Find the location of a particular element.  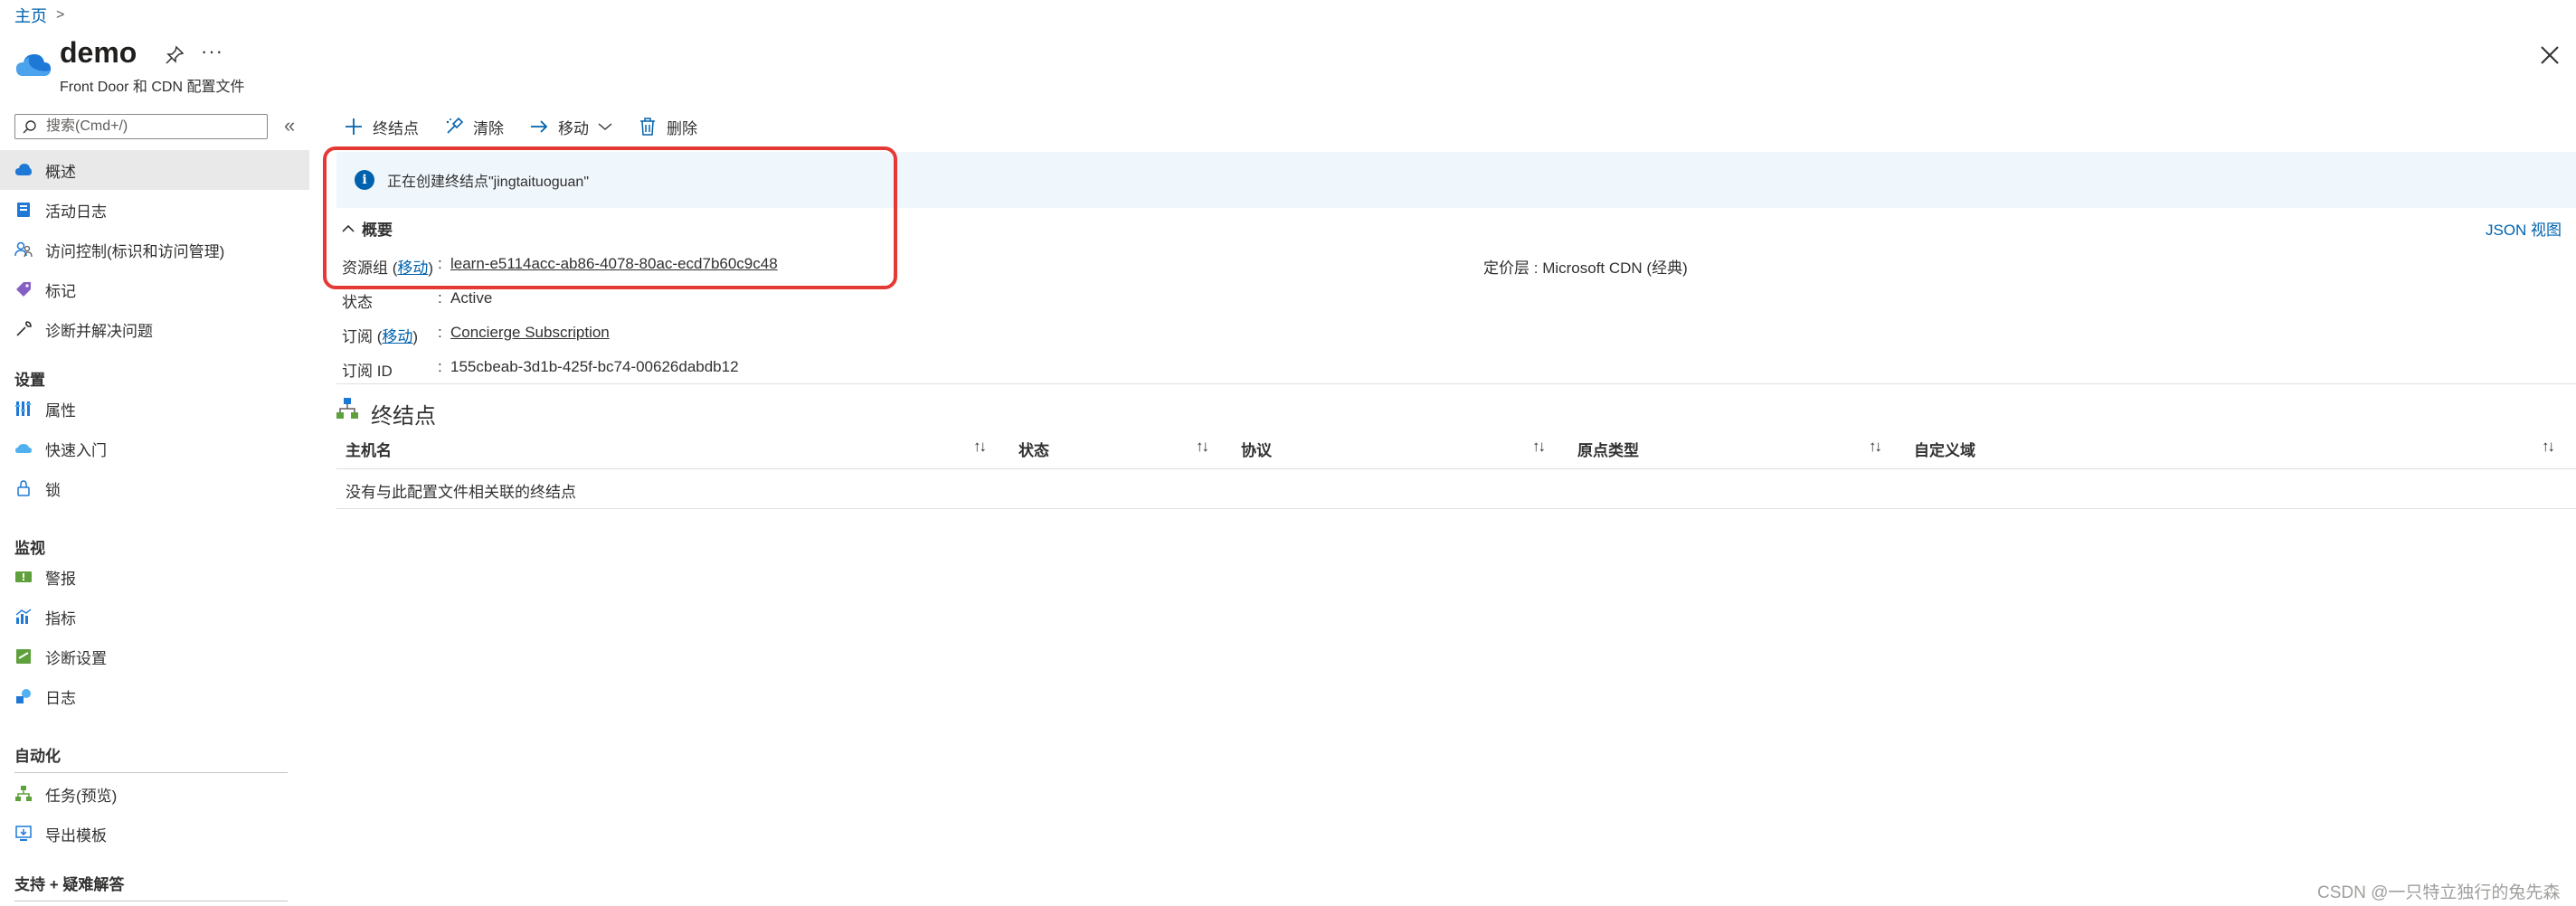

column-header-hostname: 主机名 is located at coordinates (369, 449).